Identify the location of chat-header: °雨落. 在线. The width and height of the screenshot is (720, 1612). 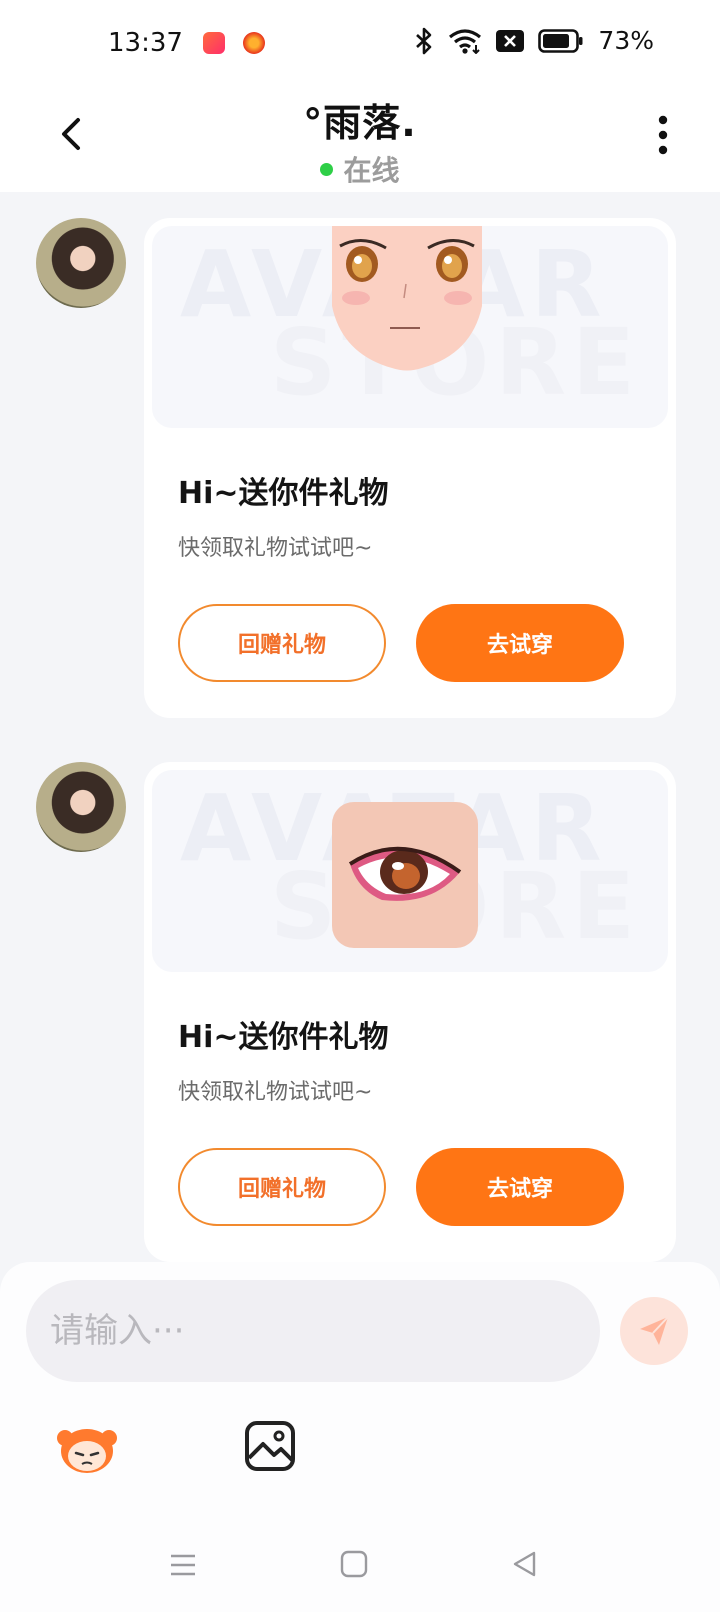
(360, 142).